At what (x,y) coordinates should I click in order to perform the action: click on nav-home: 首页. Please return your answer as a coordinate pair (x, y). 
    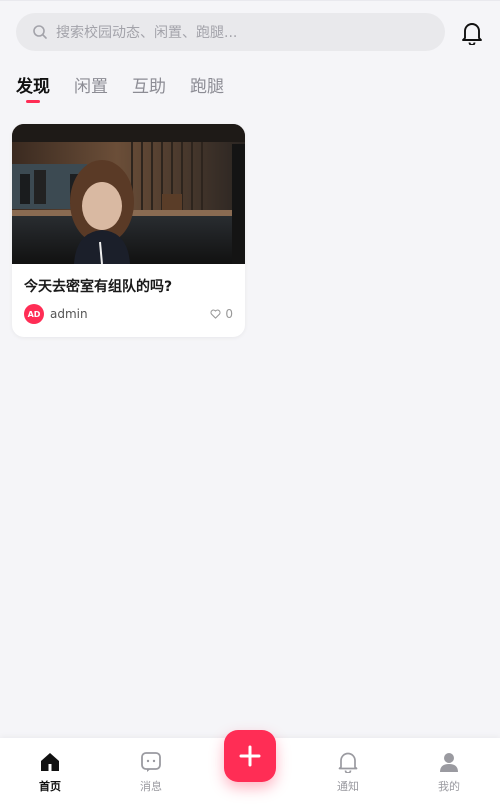
    Looking at the image, I should click on (50, 772).